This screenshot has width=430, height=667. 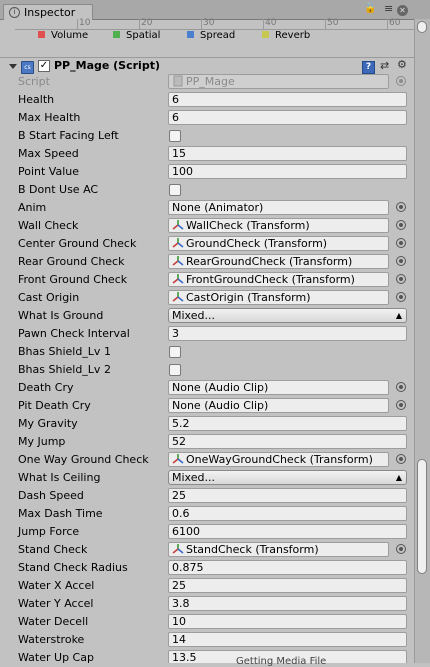 I want to click on water-decell-input: 10, so click(x=287, y=621).